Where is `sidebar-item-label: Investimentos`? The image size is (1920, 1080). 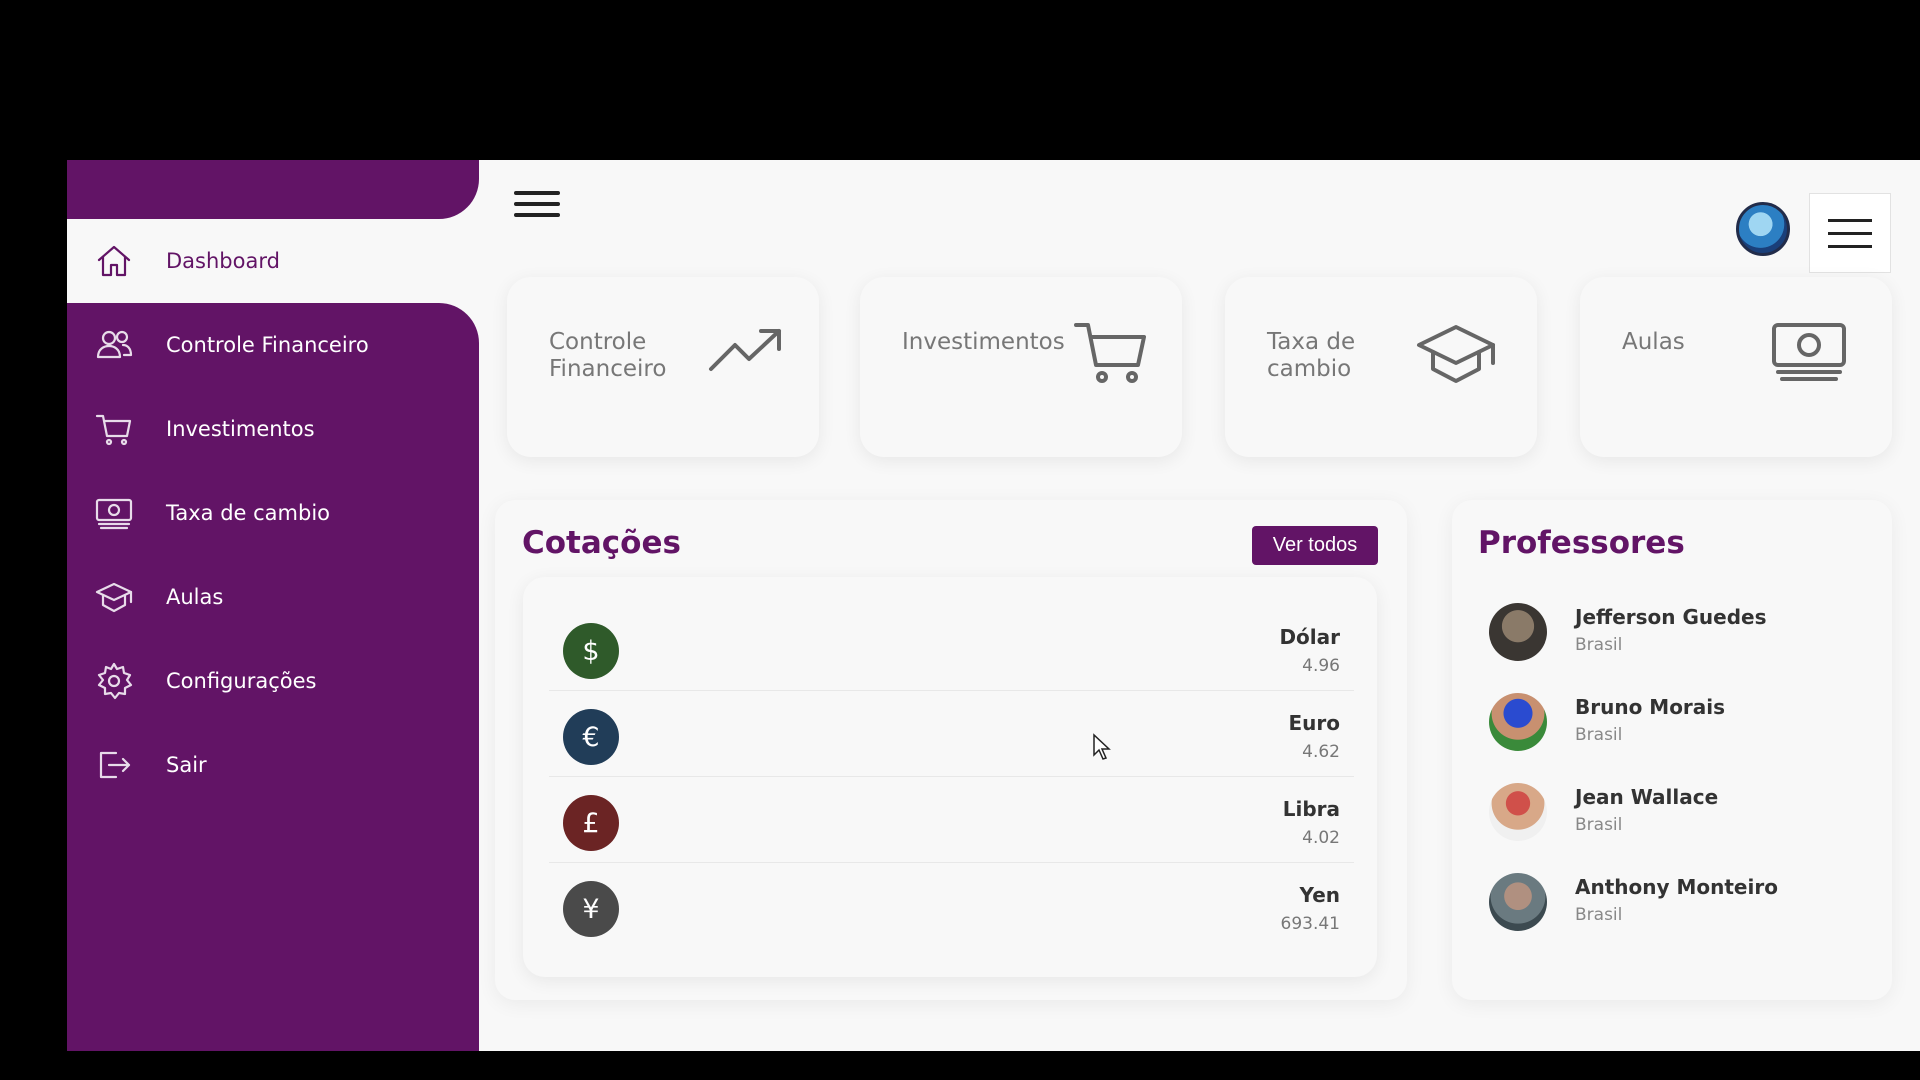 sidebar-item-label: Investimentos is located at coordinates (240, 429).